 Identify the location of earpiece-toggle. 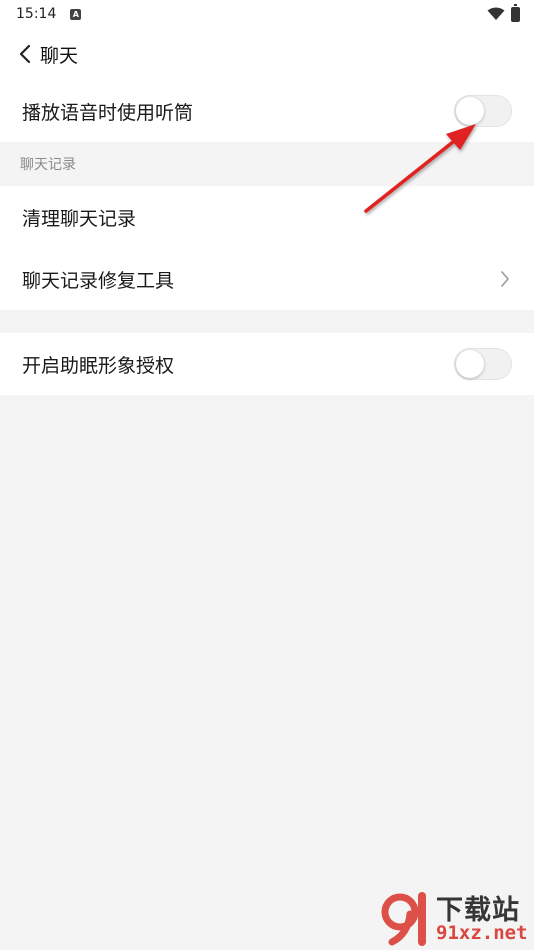
(483, 111).